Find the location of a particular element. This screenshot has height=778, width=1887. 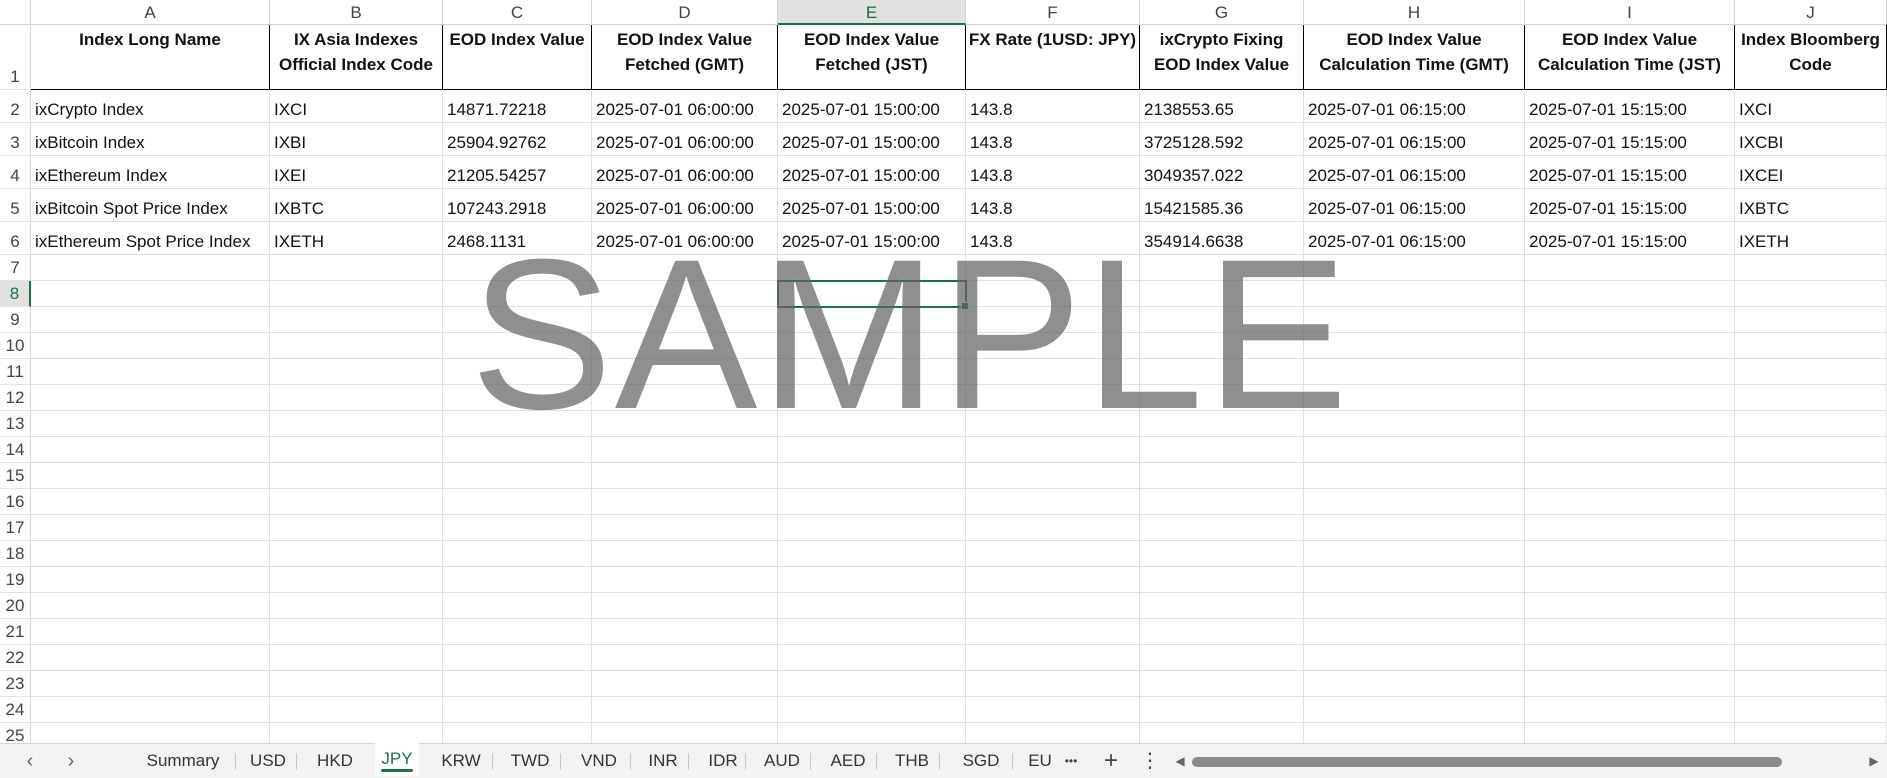

next-sheet-arrow-icon: › is located at coordinates (71, 761).